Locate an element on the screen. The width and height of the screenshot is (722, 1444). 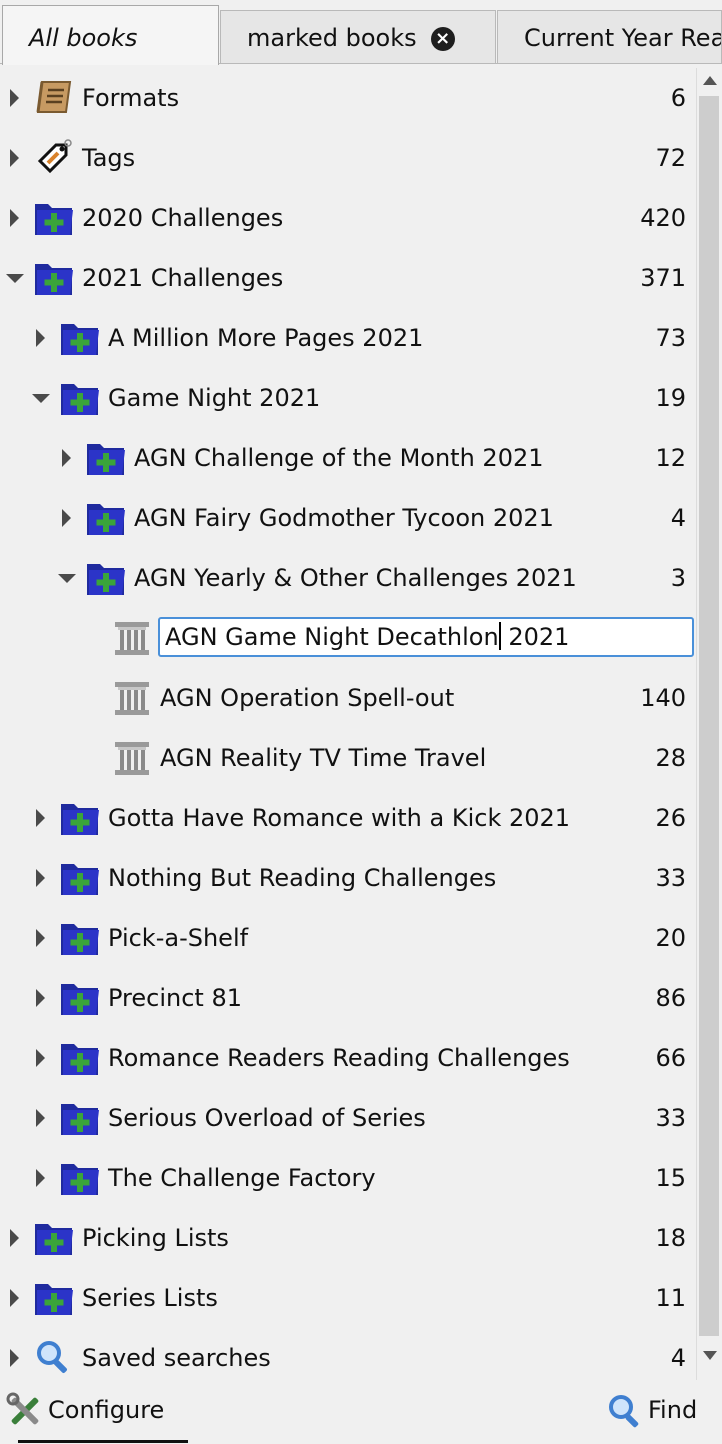
configure-button: Configure is located at coordinates (85, 1410).